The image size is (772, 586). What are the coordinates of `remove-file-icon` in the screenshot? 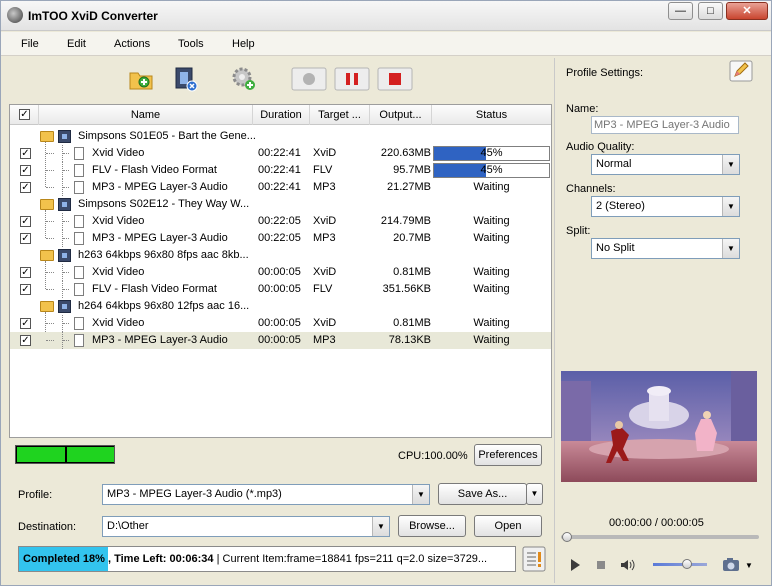 It's located at (186, 79).